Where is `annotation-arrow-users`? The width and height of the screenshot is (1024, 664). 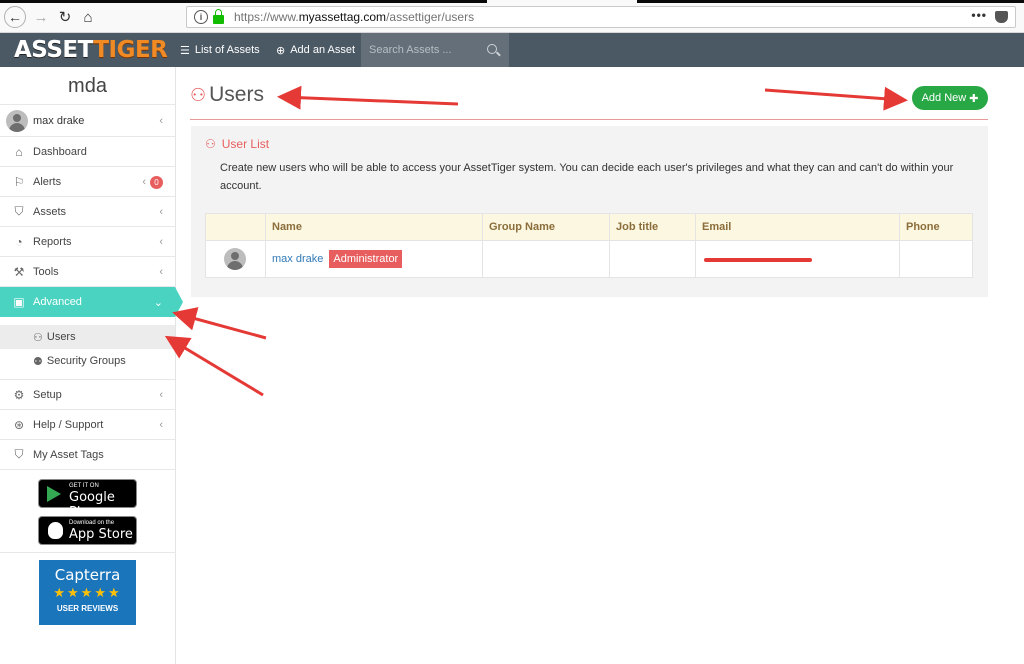 annotation-arrow-users is located at coordinates (214, 366).